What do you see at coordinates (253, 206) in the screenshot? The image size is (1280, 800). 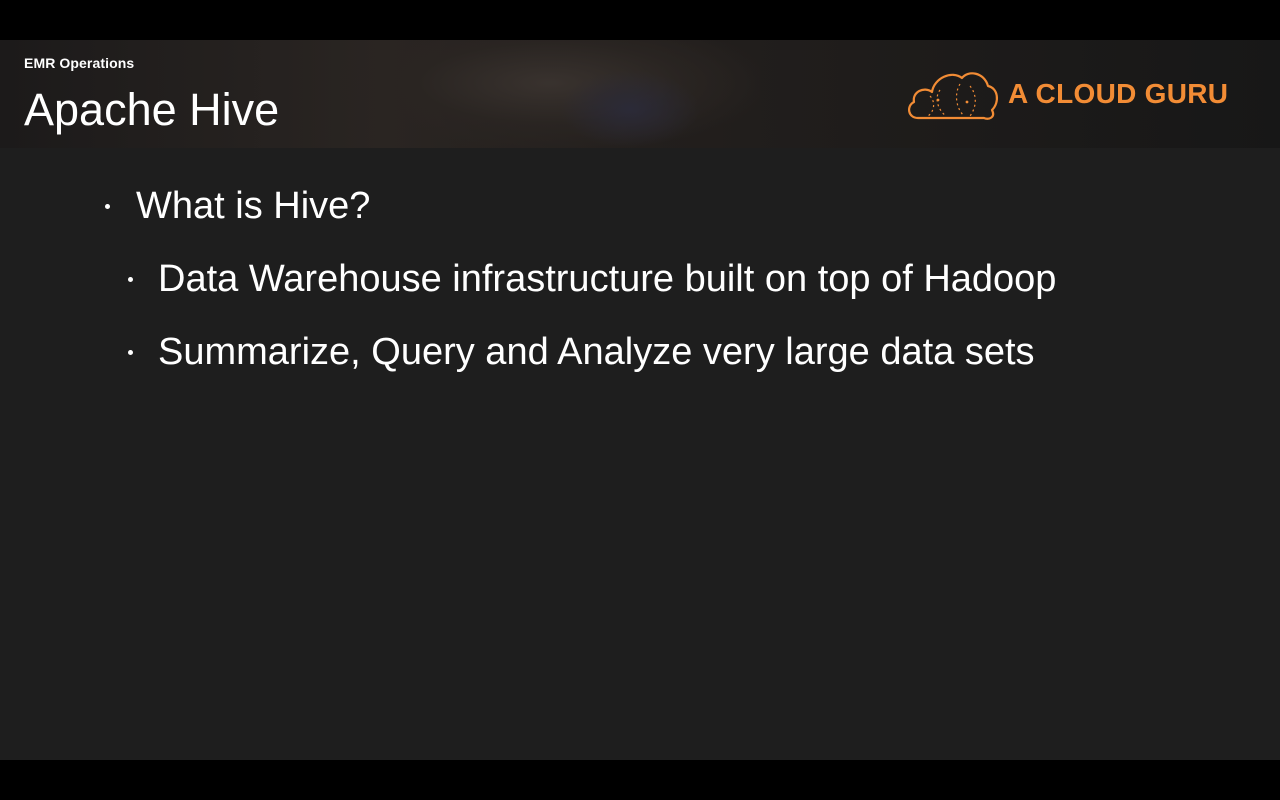 I see `bullet-text: What is Hive?` at bounding box center [253, 206].